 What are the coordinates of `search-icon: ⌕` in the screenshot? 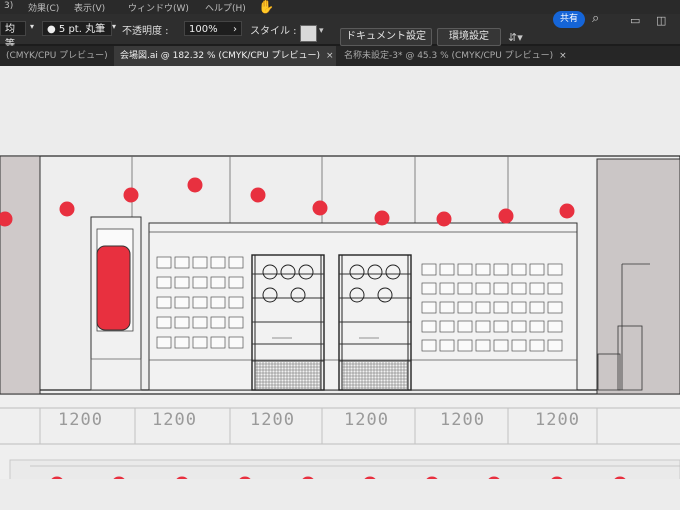 It's located at (595, 18).